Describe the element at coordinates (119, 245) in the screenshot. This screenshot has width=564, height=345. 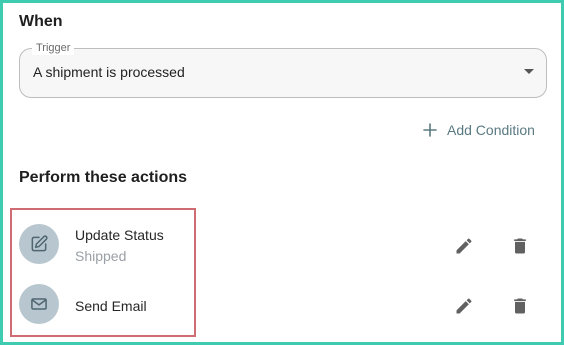
I see `action-text-group: Update Status Shipped` at that location.